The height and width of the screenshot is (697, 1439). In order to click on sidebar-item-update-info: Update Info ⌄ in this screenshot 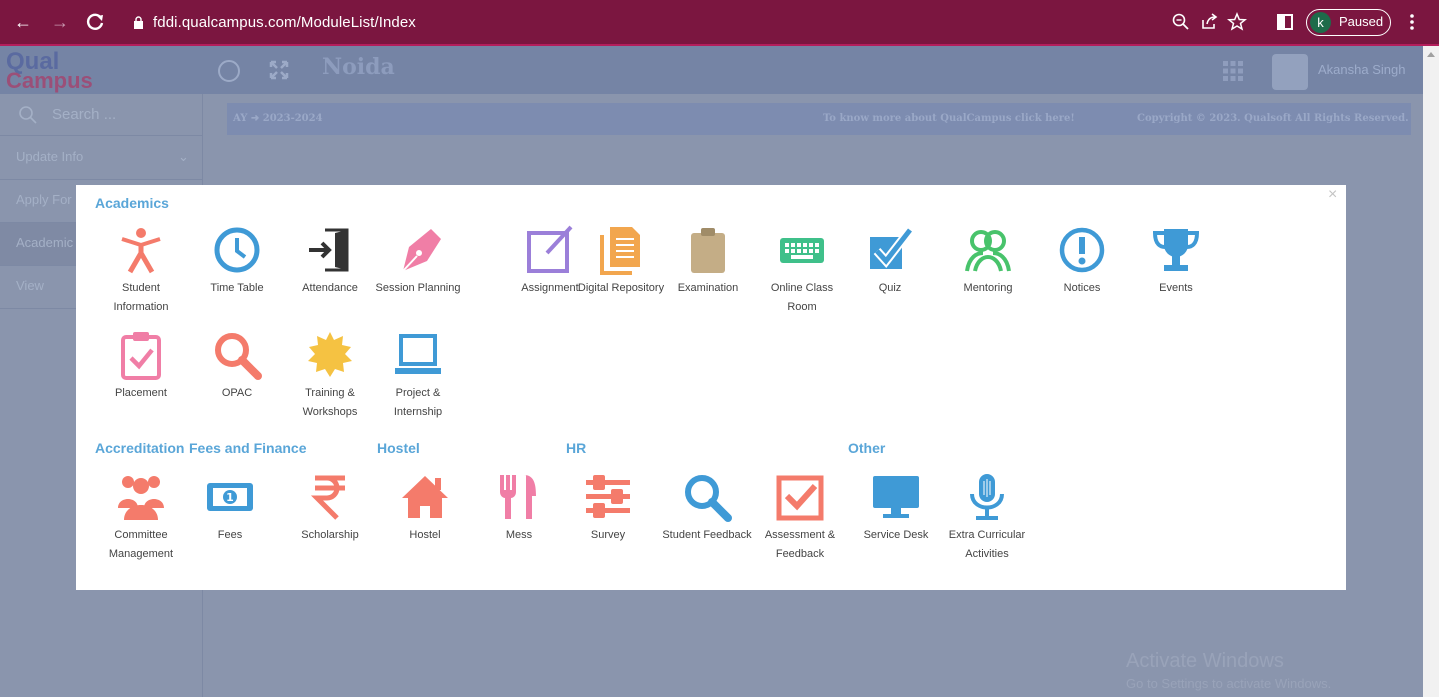, I will do `click(101, 158)`.